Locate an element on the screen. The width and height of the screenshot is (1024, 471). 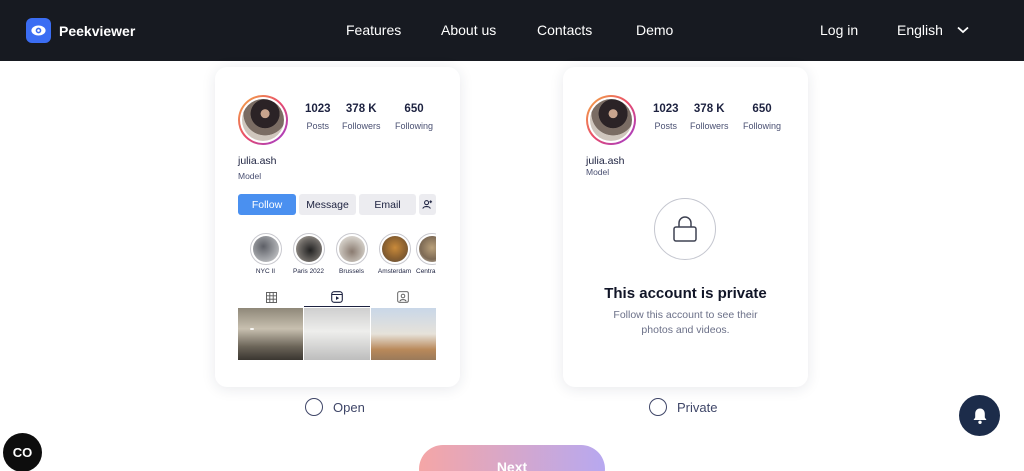
lock-badge is located at coordinates (685, 229).